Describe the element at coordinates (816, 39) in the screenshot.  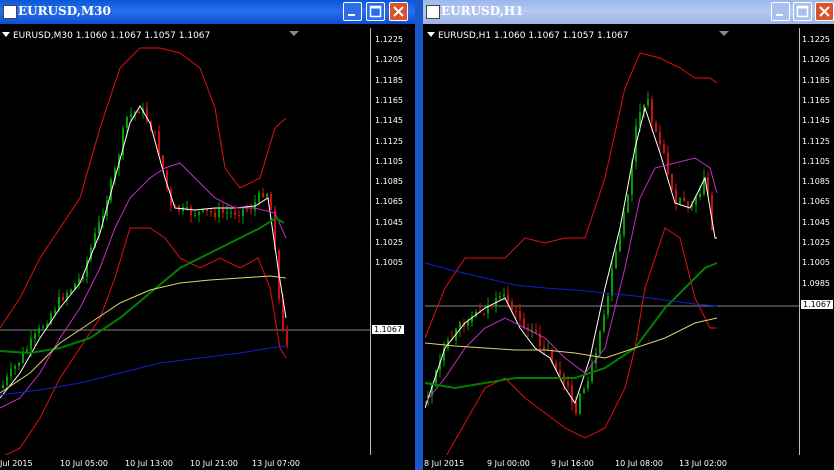
I see `price-tick-label: 1.1225` at that location.